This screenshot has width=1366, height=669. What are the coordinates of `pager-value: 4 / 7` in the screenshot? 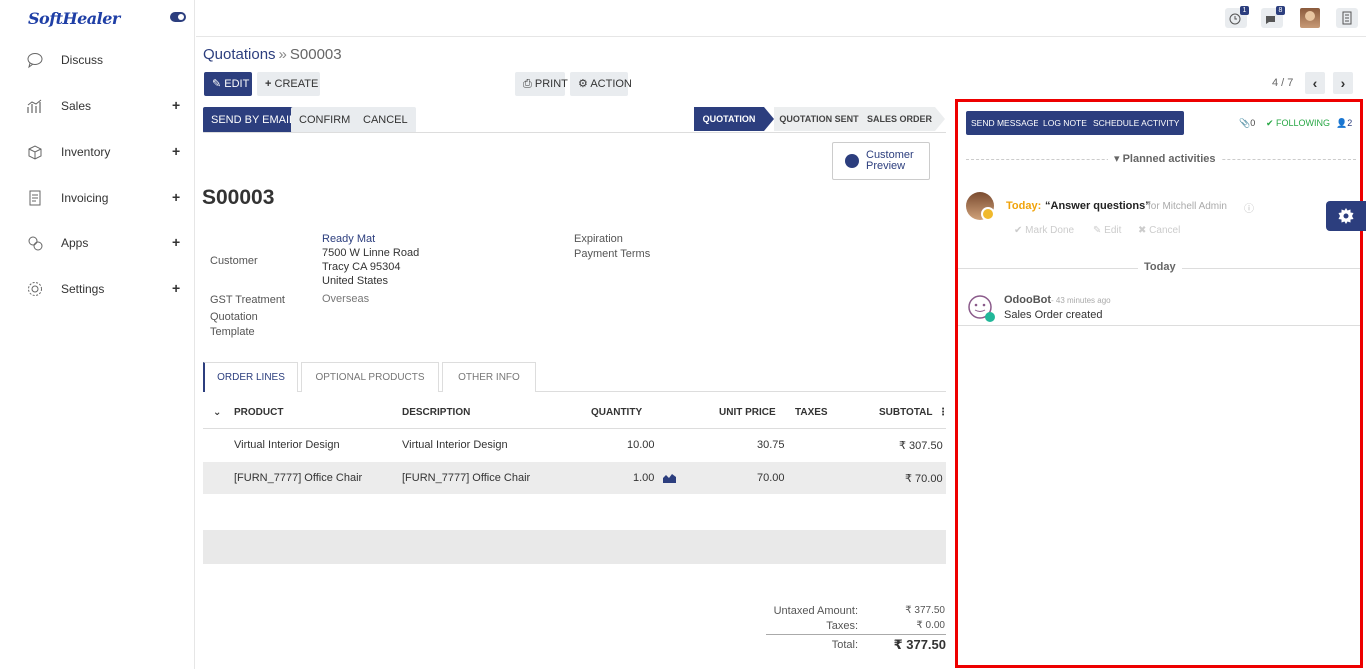 It's located at (1282, 83).